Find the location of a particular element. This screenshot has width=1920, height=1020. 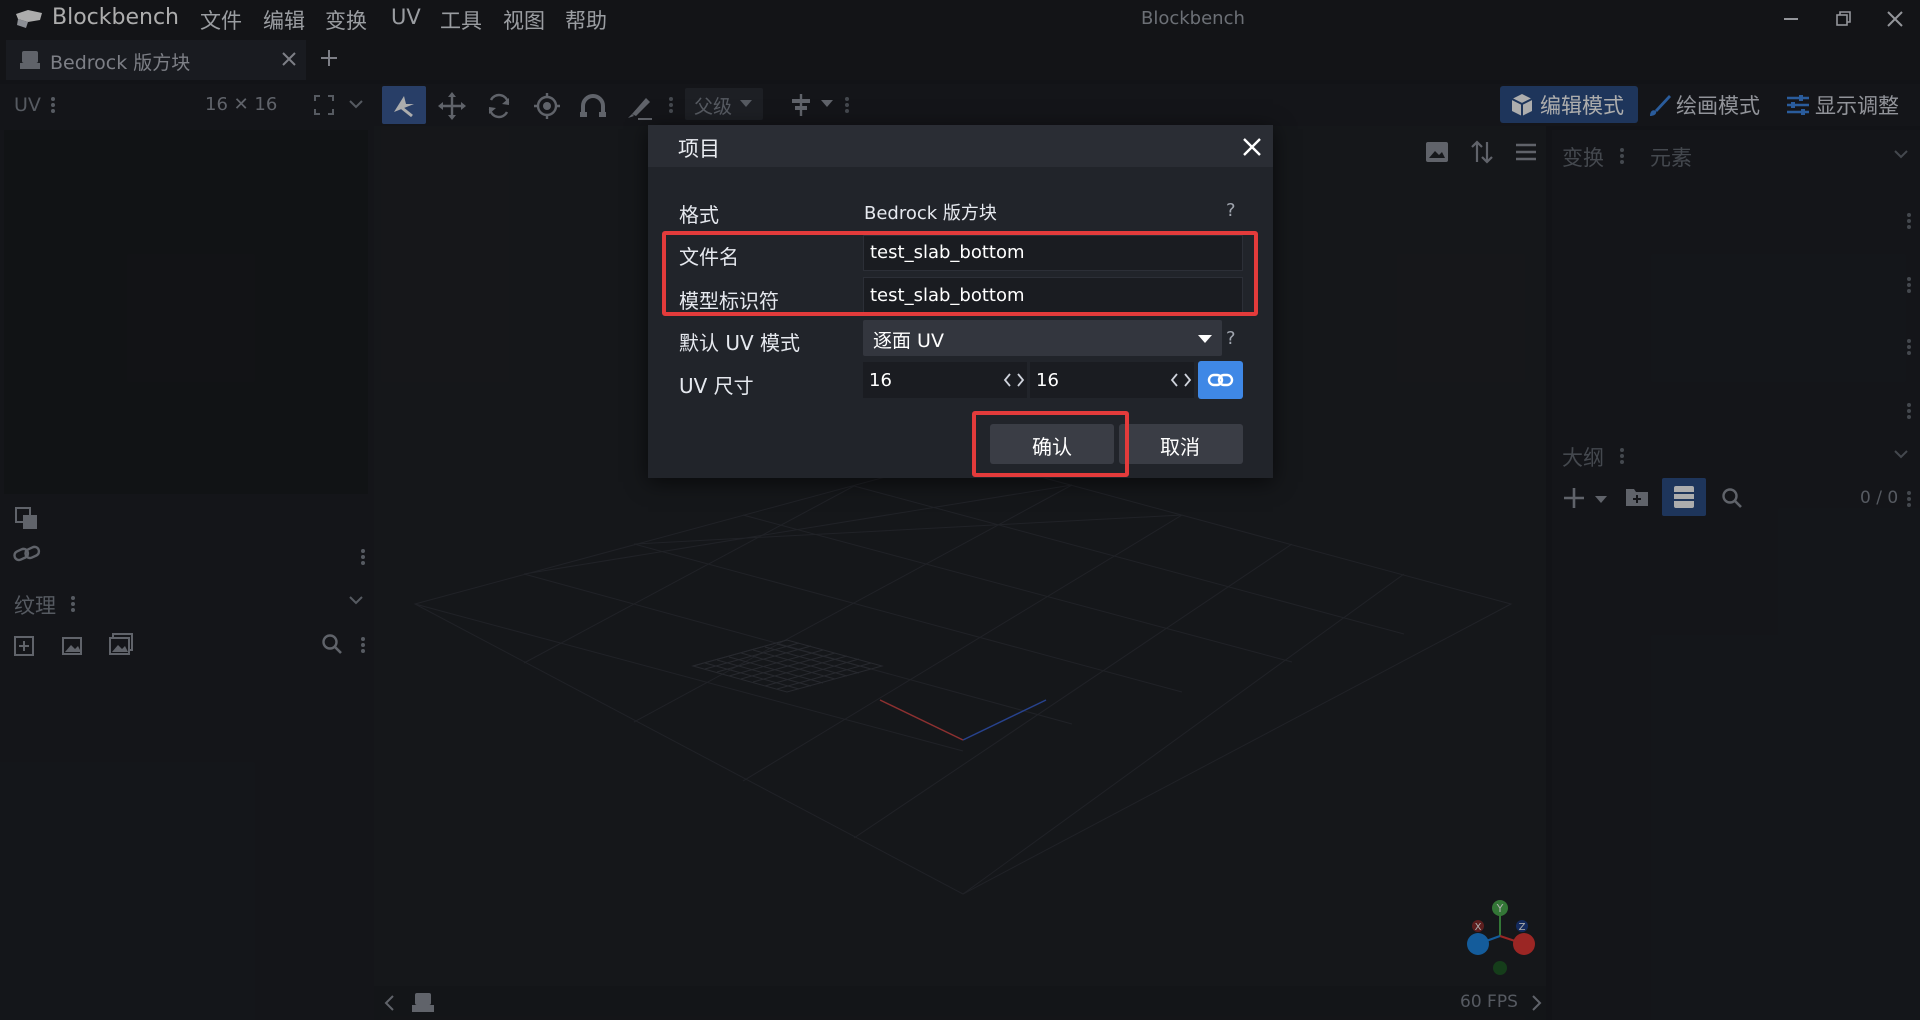

uv-mode-value: 逐面 UV is located at coordinates (908, 341).